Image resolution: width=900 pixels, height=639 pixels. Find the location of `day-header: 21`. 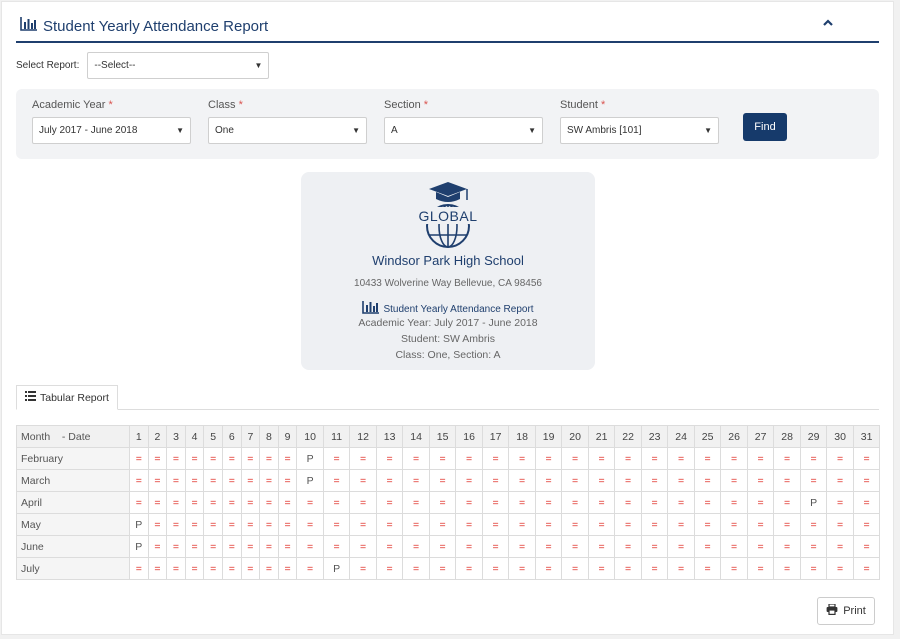

day-header: 21 is located at coordinates (601, 436).